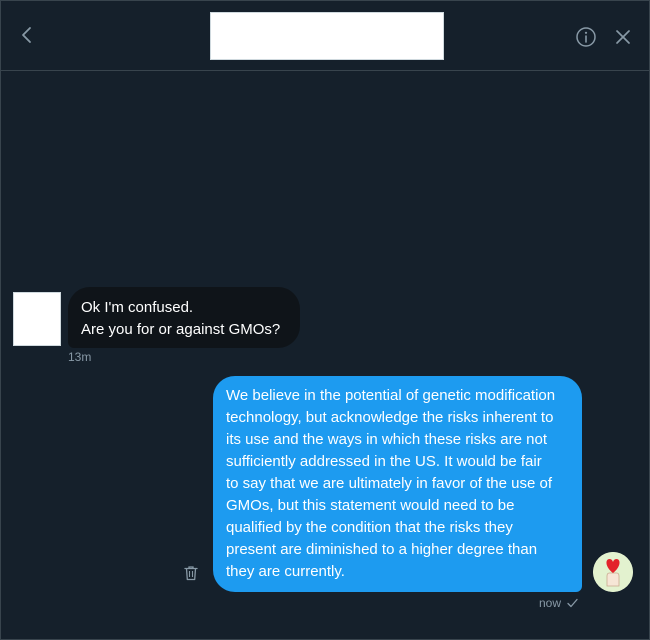 The width and height of the screenshot is (650, 640). I want to click on info-icon, so click(586, 37).